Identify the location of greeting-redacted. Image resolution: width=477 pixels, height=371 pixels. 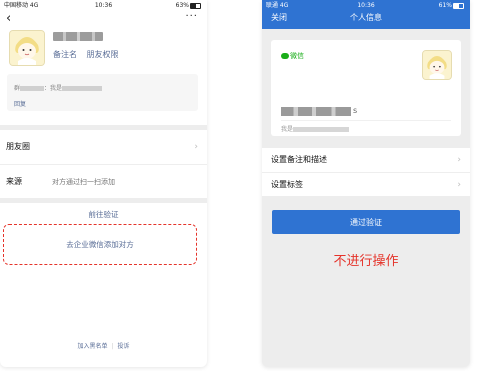
(321, 129).